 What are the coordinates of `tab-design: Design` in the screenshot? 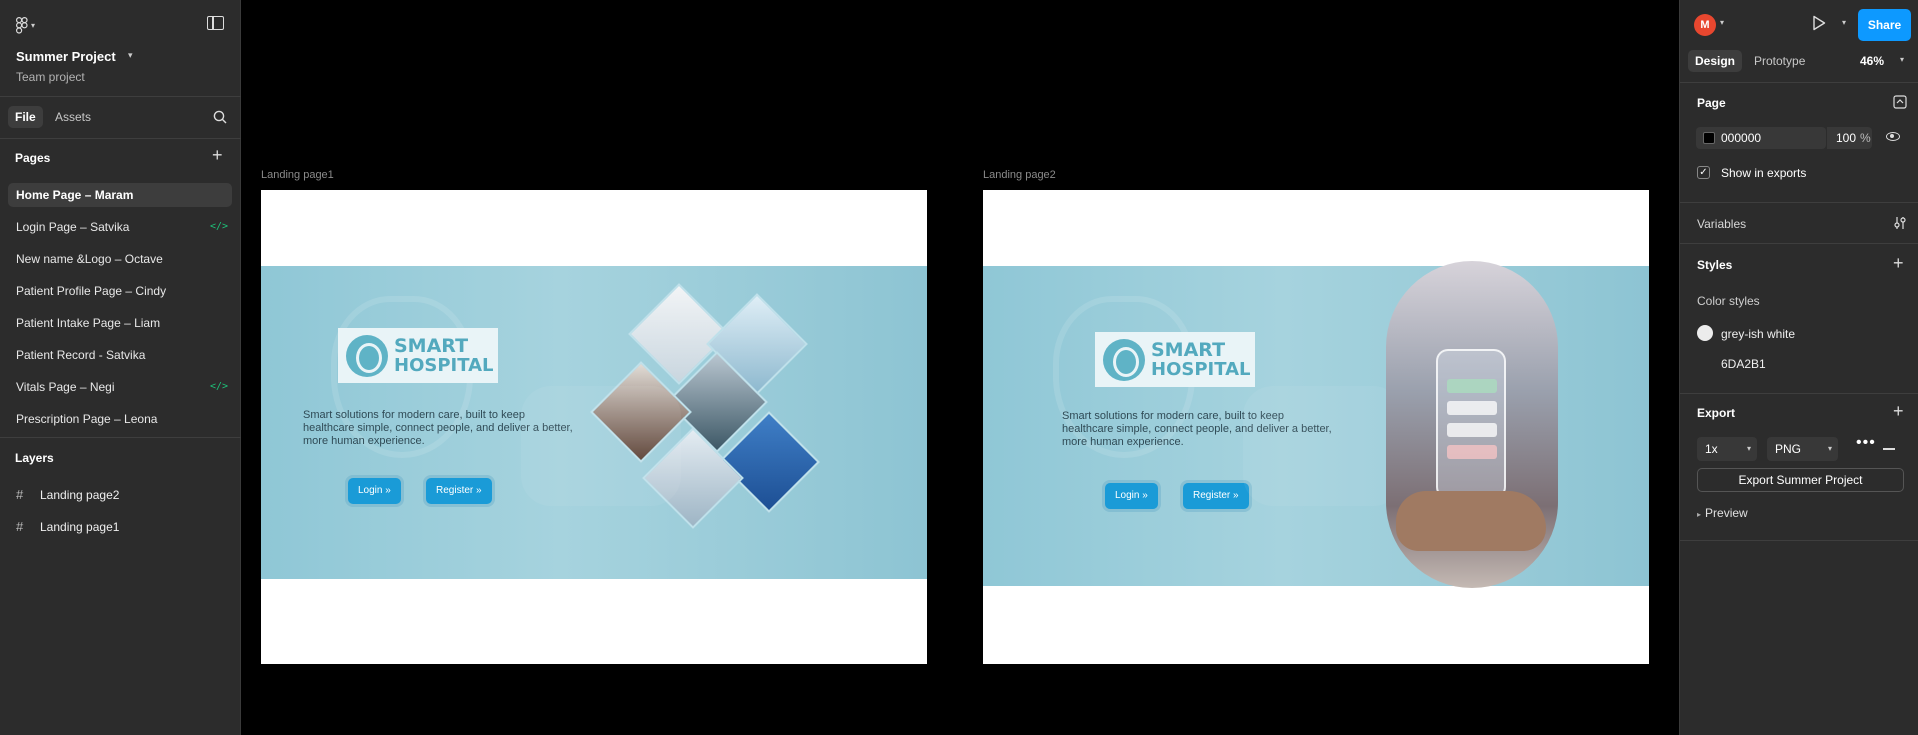 It's located at (1715, 61).